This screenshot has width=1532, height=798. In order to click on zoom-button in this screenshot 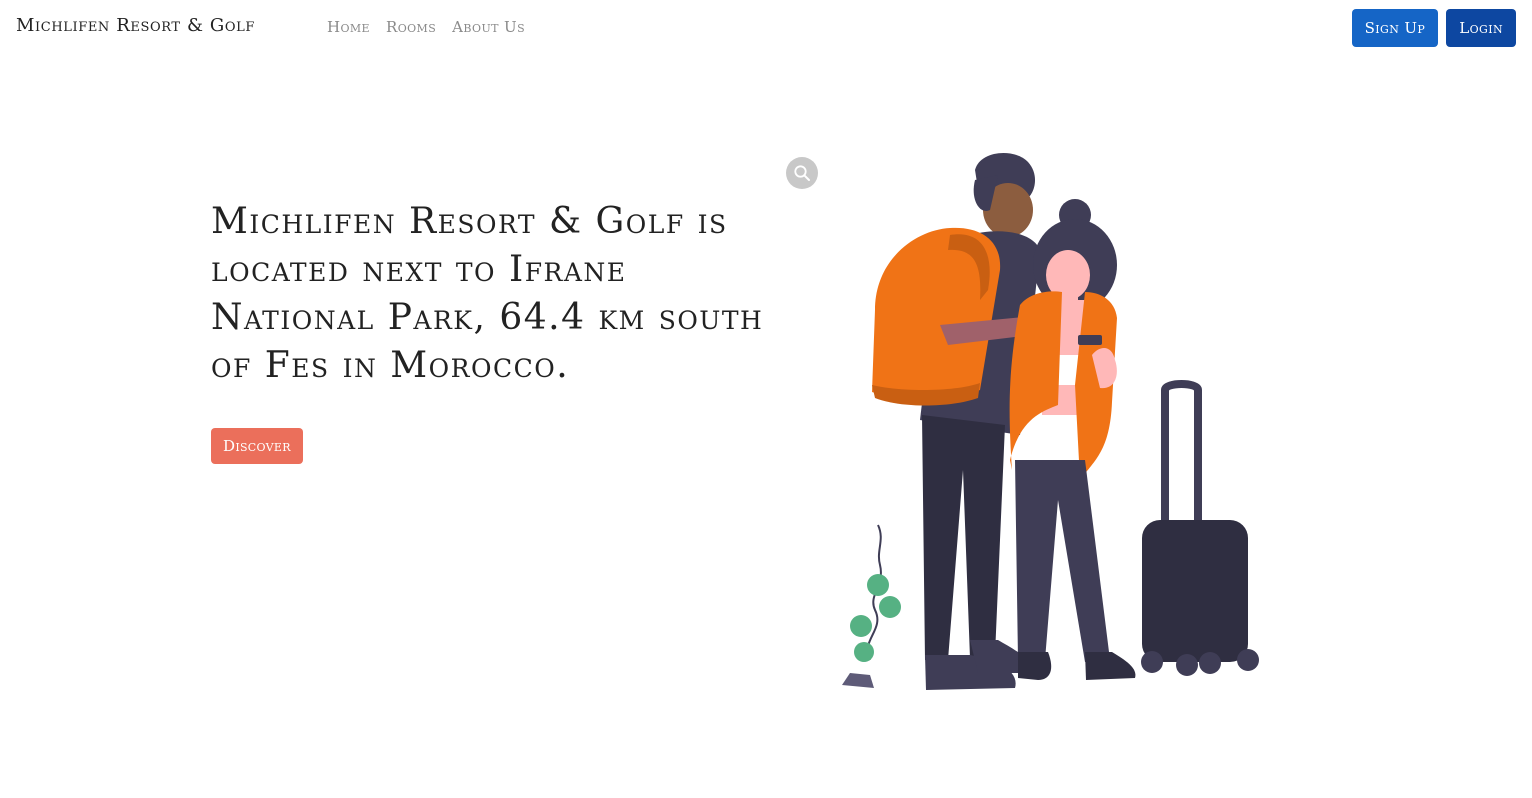, I will do `click(802, 173)`.